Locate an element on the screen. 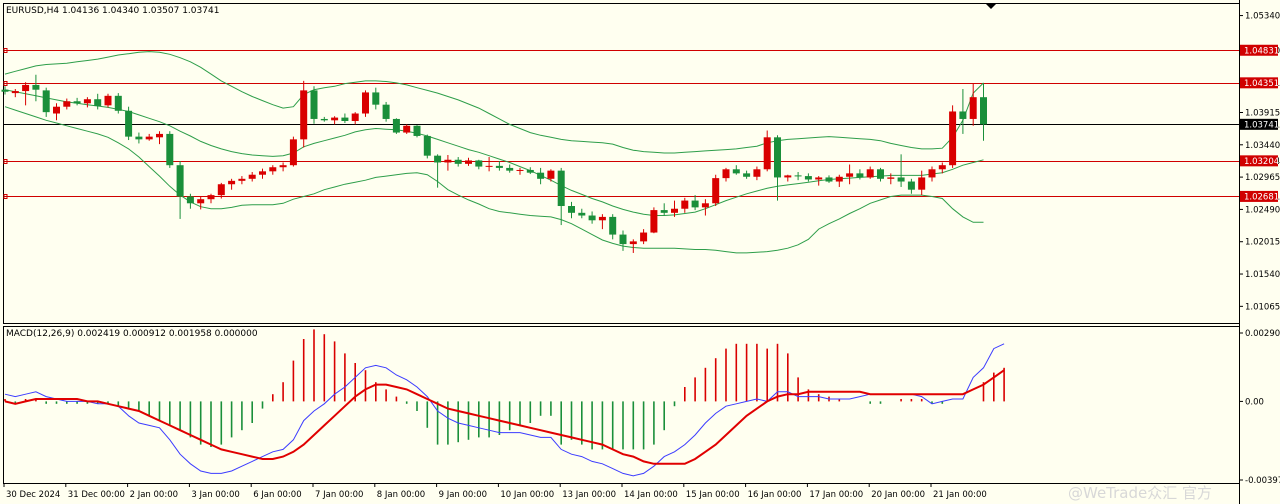 This screenshot has width=1280, height=504. price-tag-label: 1.03741 is located at coordinates (1261, 125).